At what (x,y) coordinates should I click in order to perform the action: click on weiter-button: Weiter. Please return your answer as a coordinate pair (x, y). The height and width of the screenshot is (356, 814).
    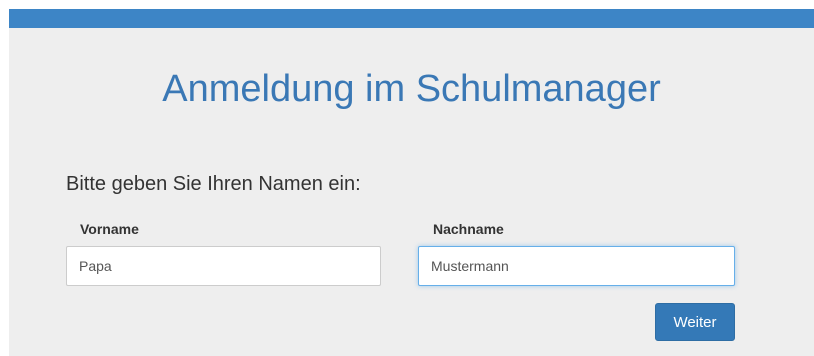
    Looking at the image, I should click on (695, 322).